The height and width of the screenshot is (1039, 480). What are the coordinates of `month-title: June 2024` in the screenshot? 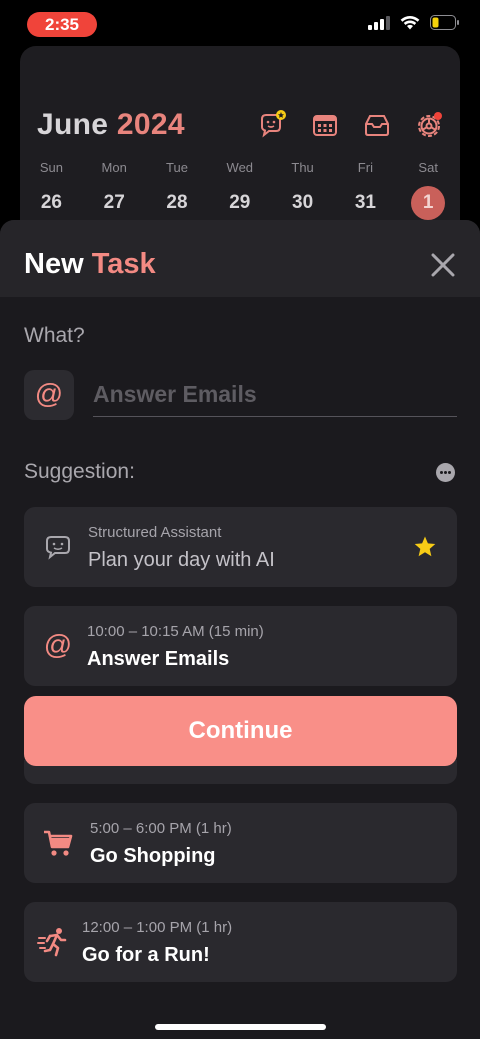 It's located at (111, 125).